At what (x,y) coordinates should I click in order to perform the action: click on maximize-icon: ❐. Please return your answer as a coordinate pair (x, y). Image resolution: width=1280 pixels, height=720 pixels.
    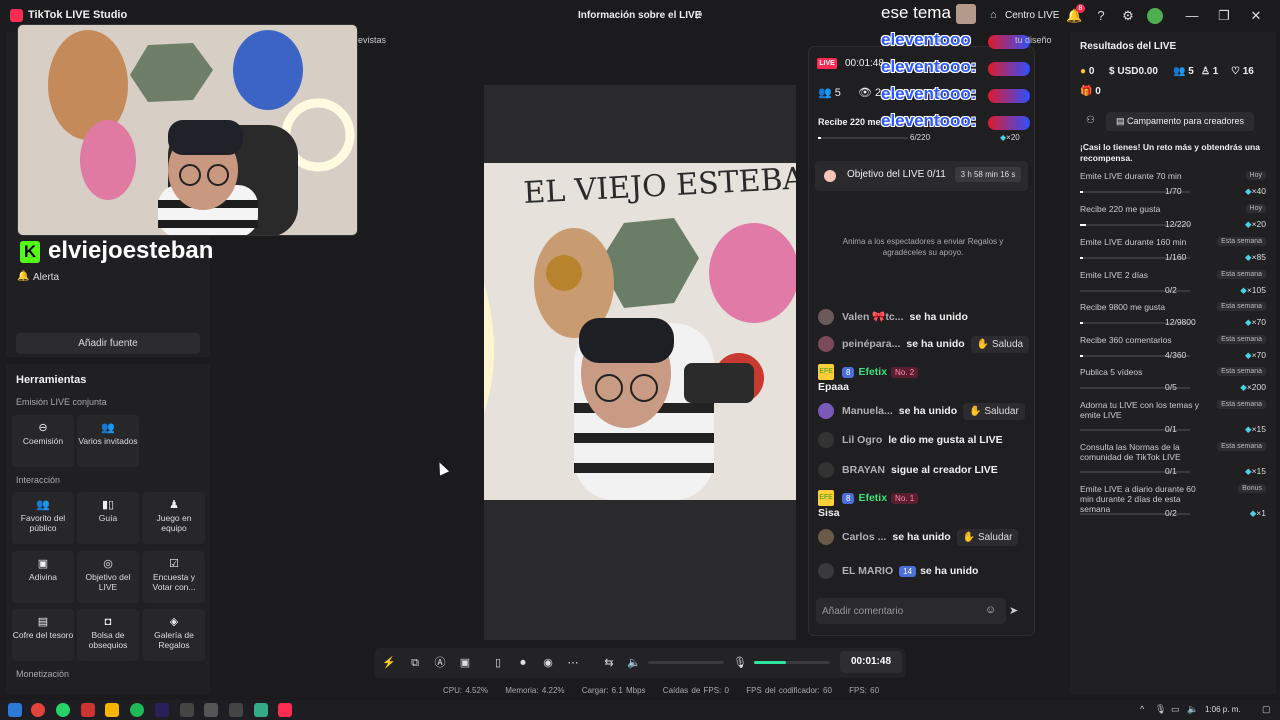
    Looking at the image, I should click on (1224, 16).